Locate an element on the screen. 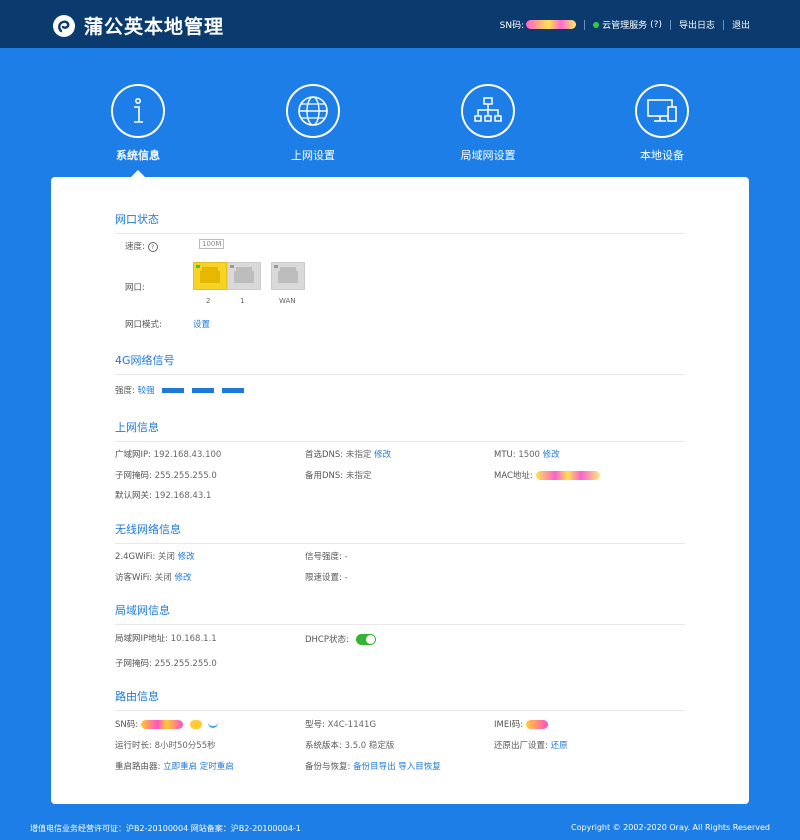 This screenshot has height=840, width=800. header-actions: SN码: 云管理服务 (?) 导出日志 退出 is located at coordinates (625, 24).